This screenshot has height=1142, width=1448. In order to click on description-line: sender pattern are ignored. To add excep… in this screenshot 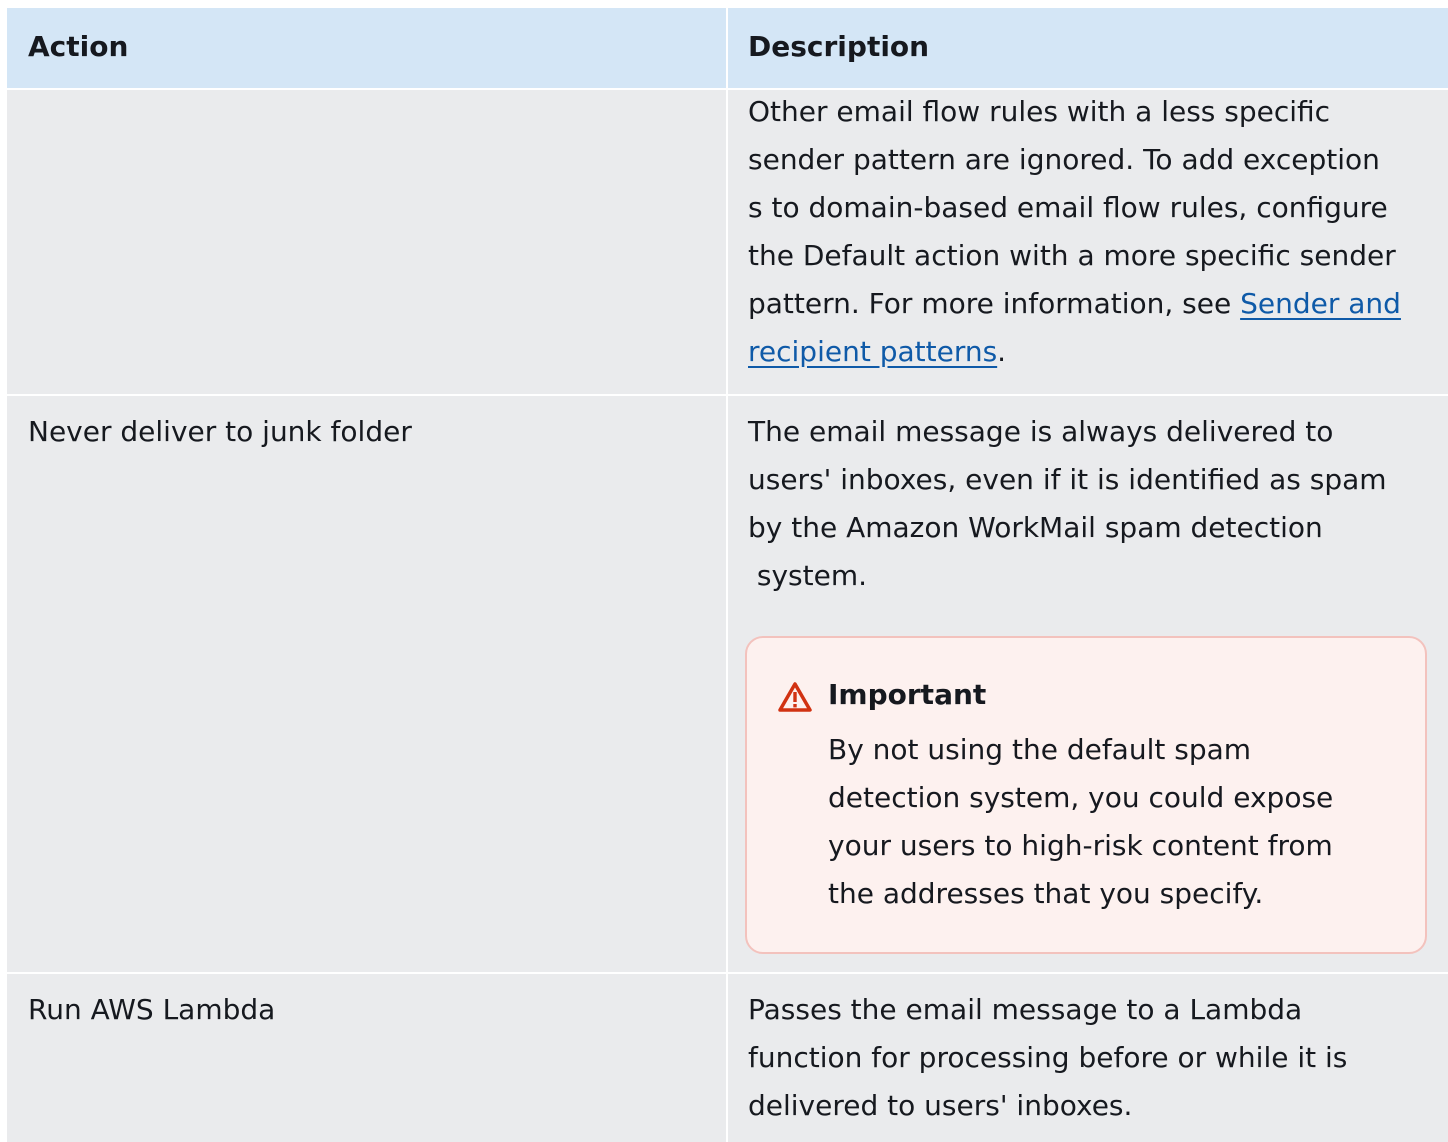, I will do `click(1064, 159)`.